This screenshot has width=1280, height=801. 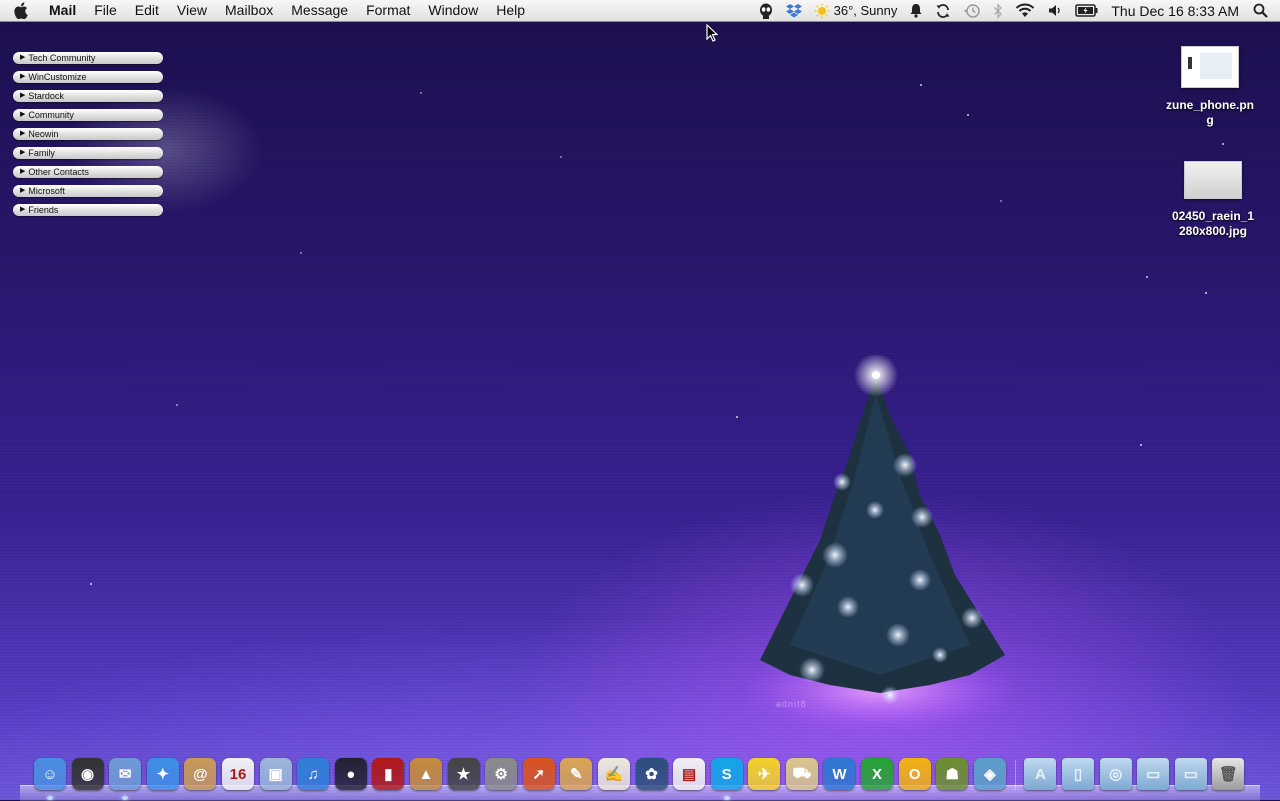 What do you see at coordinates (62, 10) in the screenshot?
I see `menu-app-name: Mail` at bounding box center [62, 10].